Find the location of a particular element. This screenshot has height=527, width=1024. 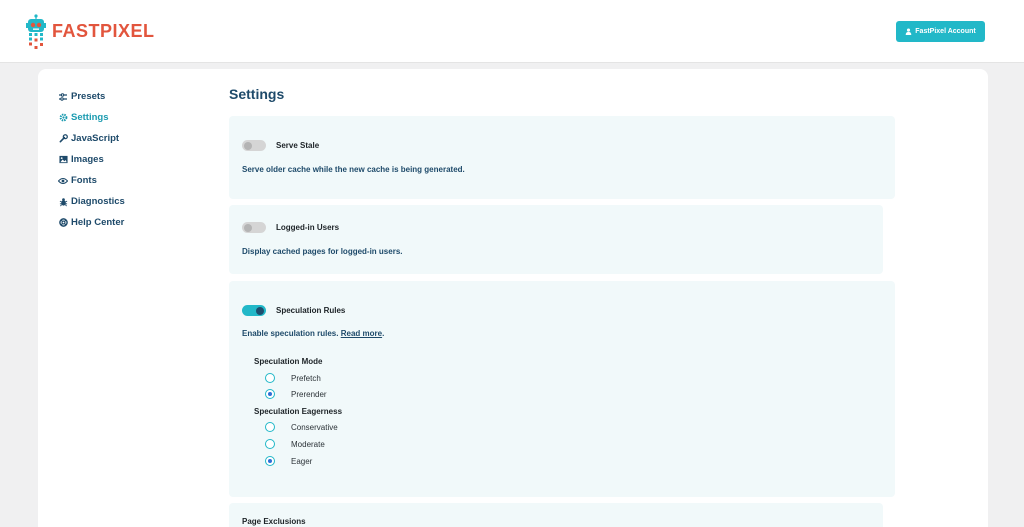

radio-label-prerender: Prerender is located at coordinates (309, 394).